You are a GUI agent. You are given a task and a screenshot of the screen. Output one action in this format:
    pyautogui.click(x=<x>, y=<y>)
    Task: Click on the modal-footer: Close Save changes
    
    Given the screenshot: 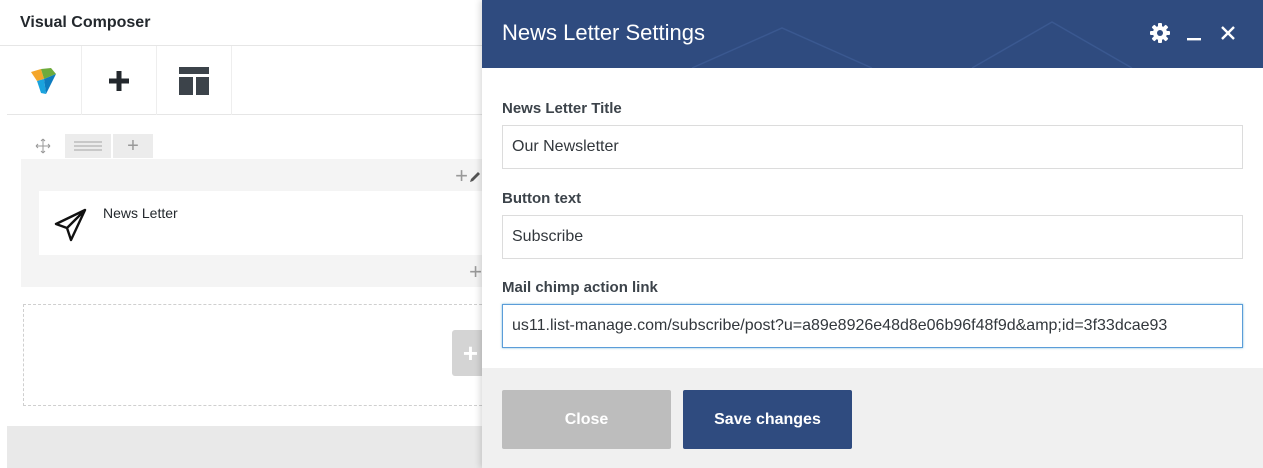 What is the action you would take?
    pyautogui.click(x=872, y=418)
    